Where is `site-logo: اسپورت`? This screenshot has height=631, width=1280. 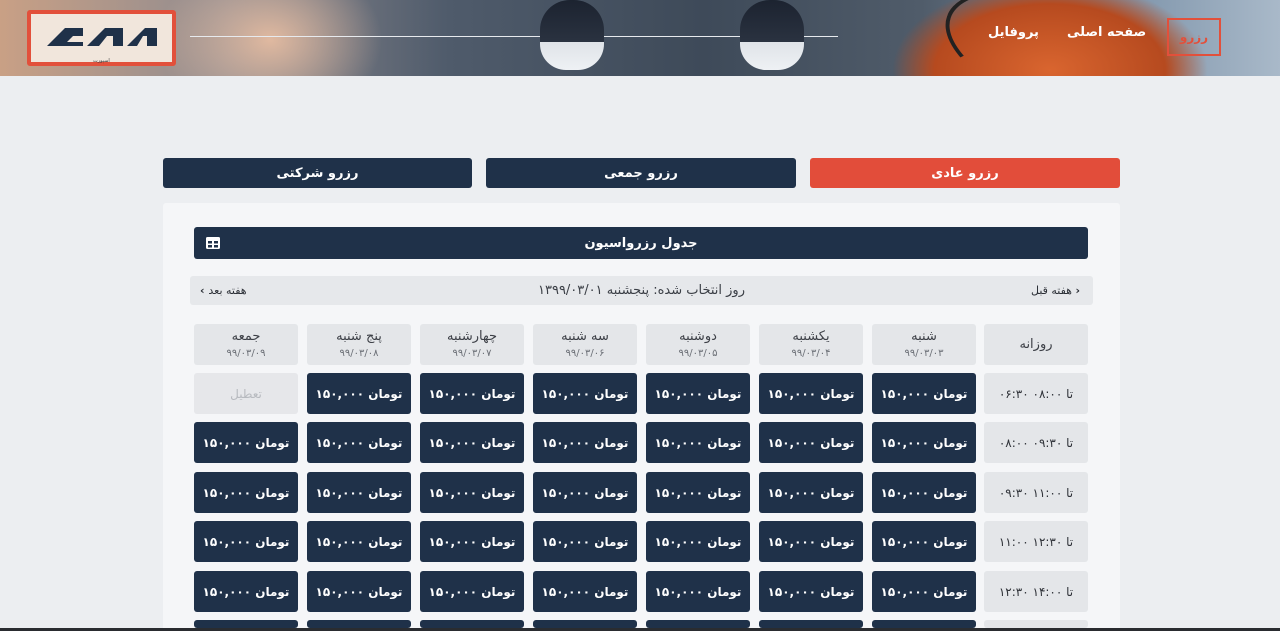
site-logo: اسپورت is located at coordinates (101, 38).